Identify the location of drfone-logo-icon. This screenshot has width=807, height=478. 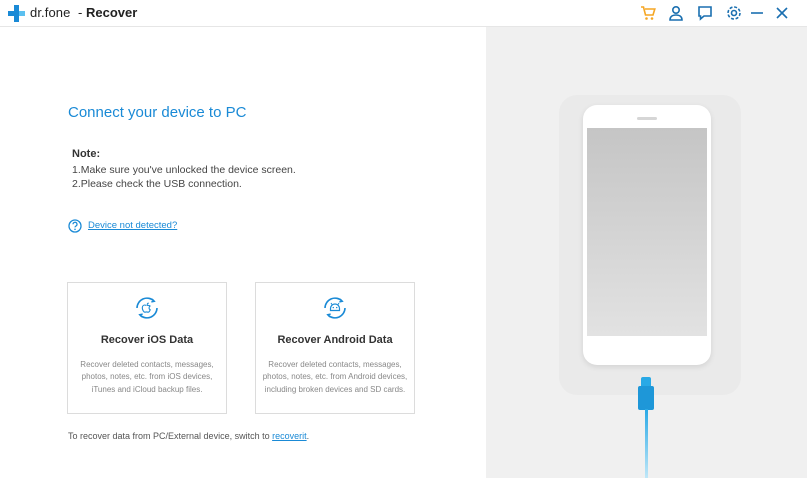
(16, 13).